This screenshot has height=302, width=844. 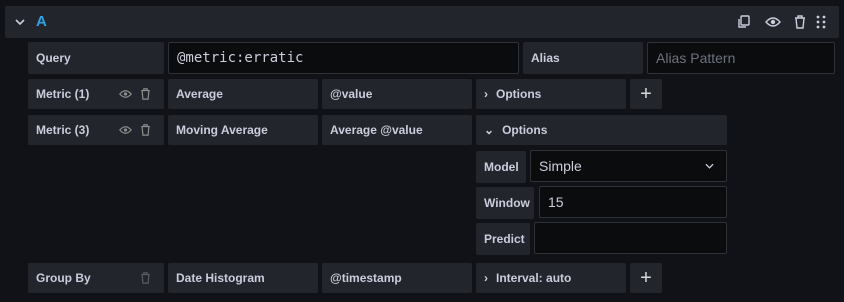 What do you see at coordinates (800, 22) in the screenshot?
I see `trash-icon` at bounding box center [800, 22].